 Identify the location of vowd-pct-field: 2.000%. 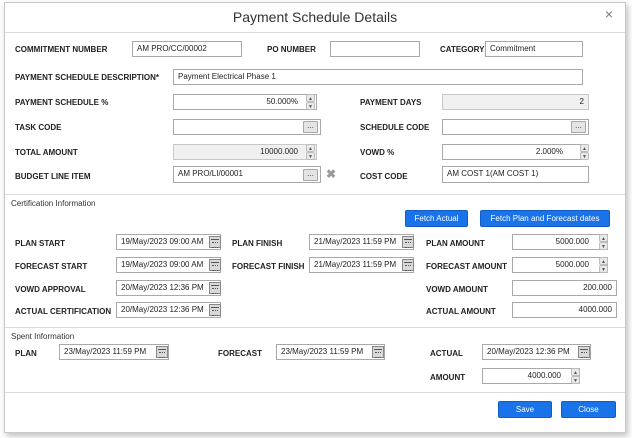
(512, 152).